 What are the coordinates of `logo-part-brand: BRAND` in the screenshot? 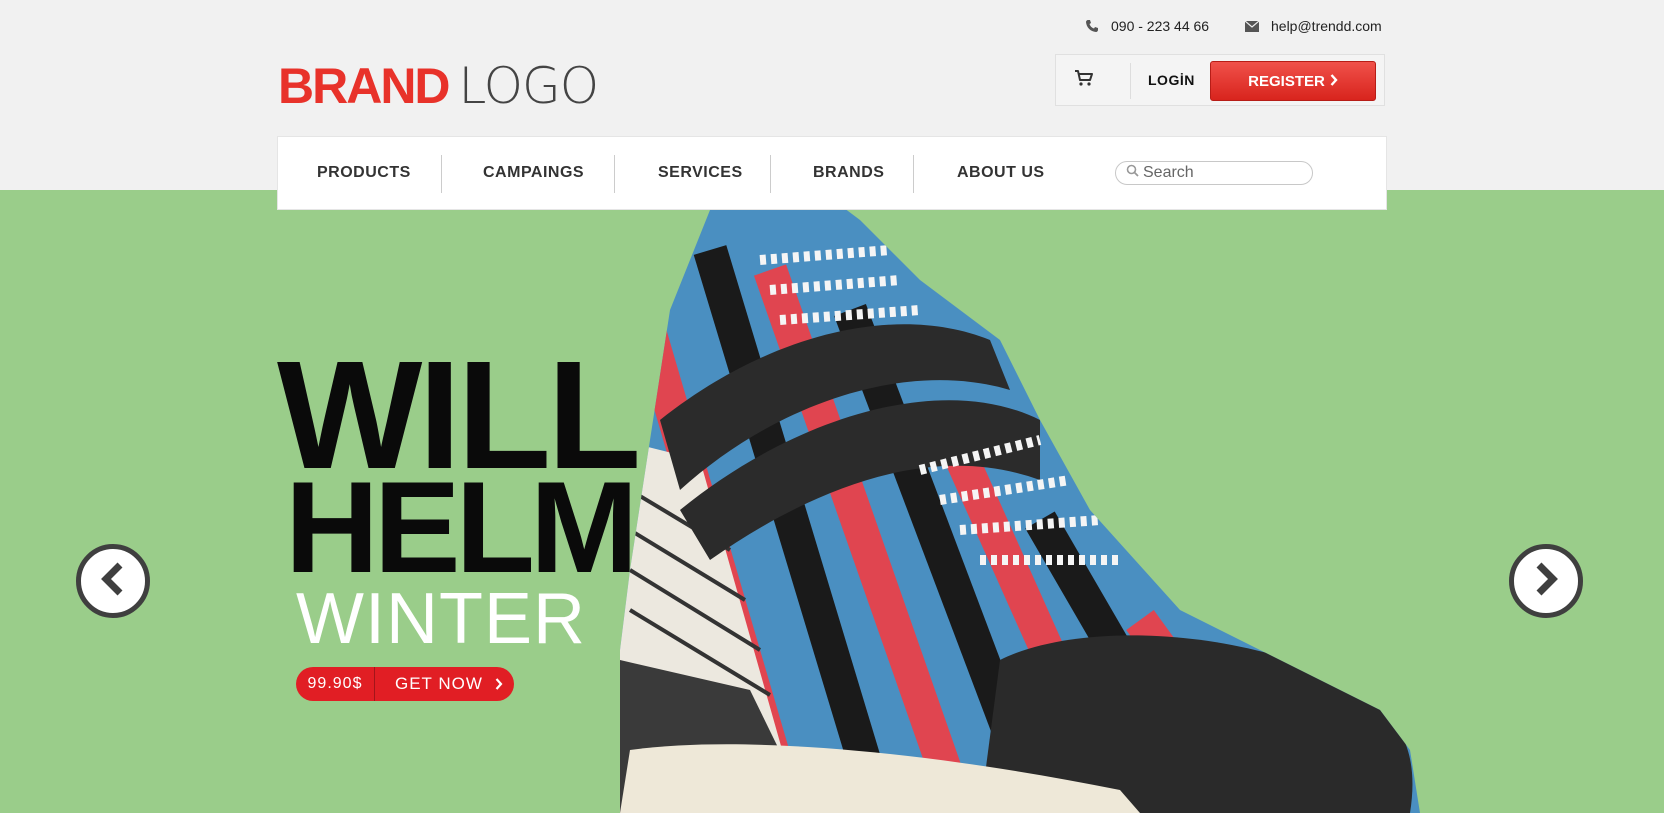 It's located at (364, 86).